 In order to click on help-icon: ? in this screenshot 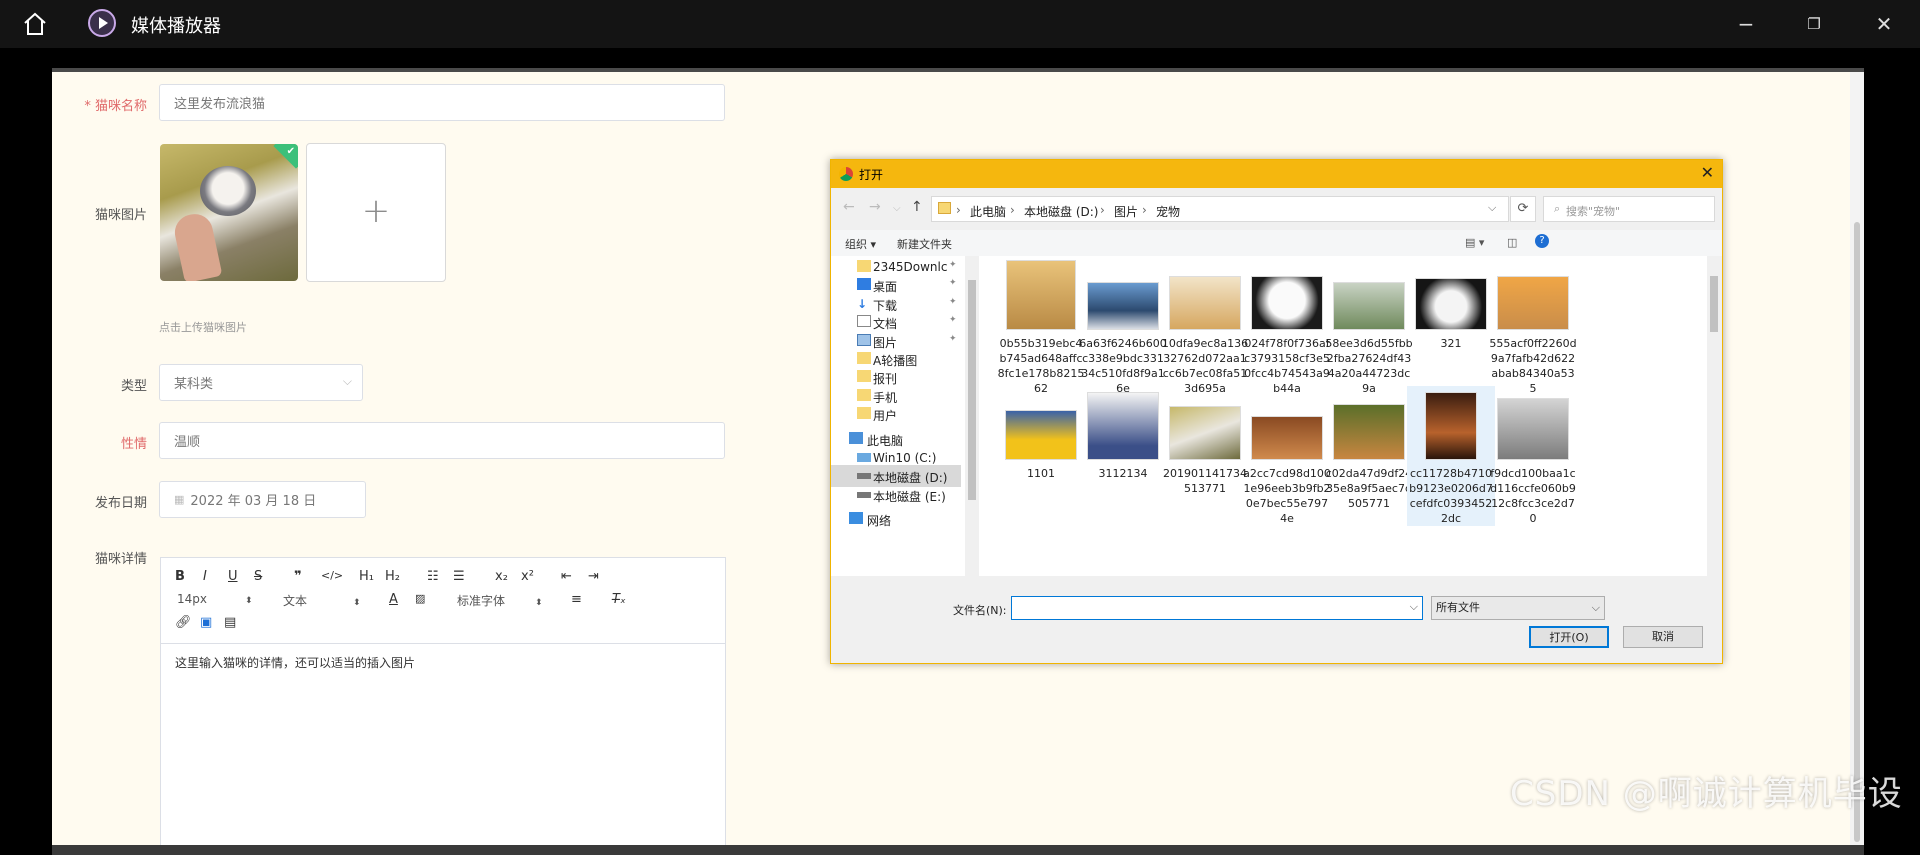, I will do `click(1542, 241)`.